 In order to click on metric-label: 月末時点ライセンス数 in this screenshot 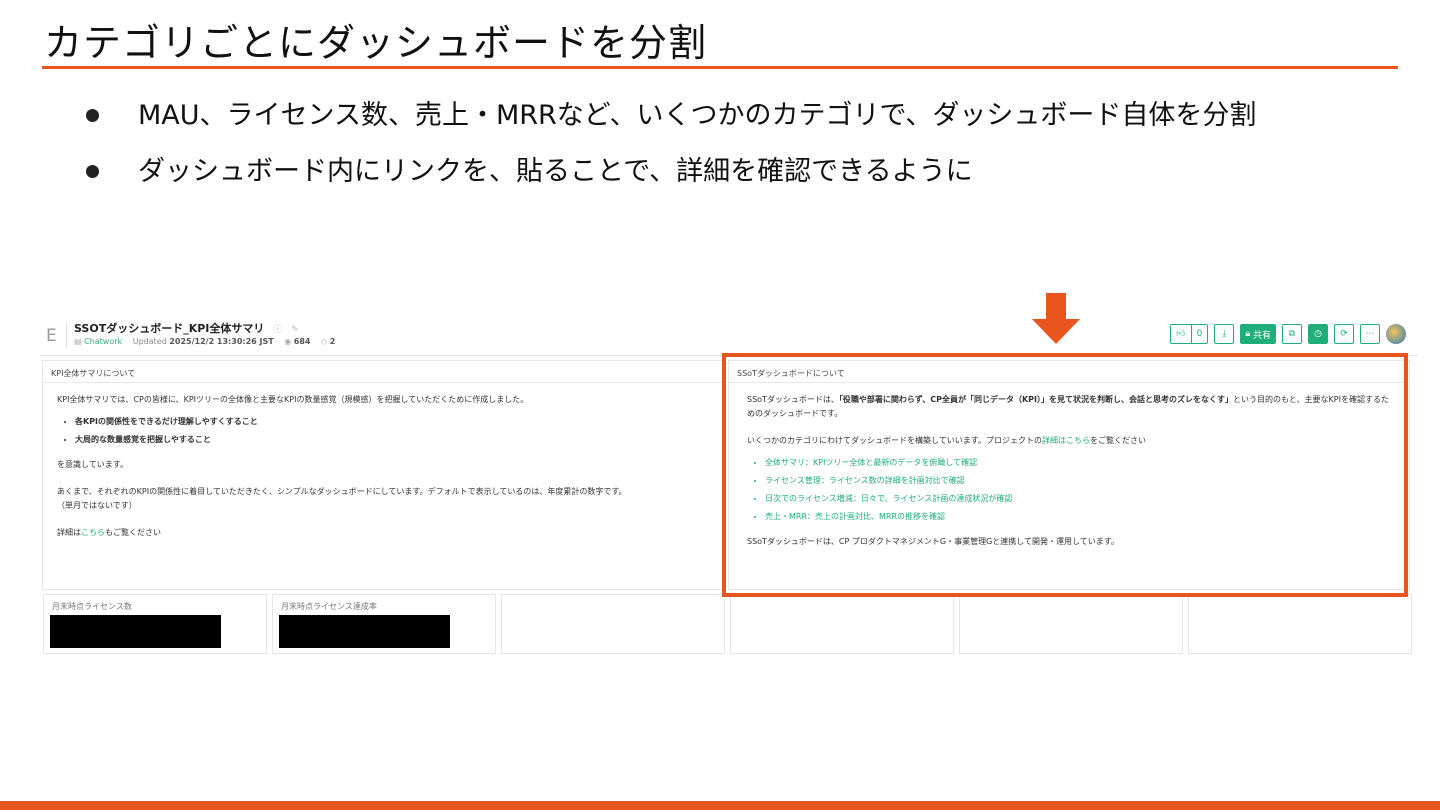, I will do `click(92, 606)`.